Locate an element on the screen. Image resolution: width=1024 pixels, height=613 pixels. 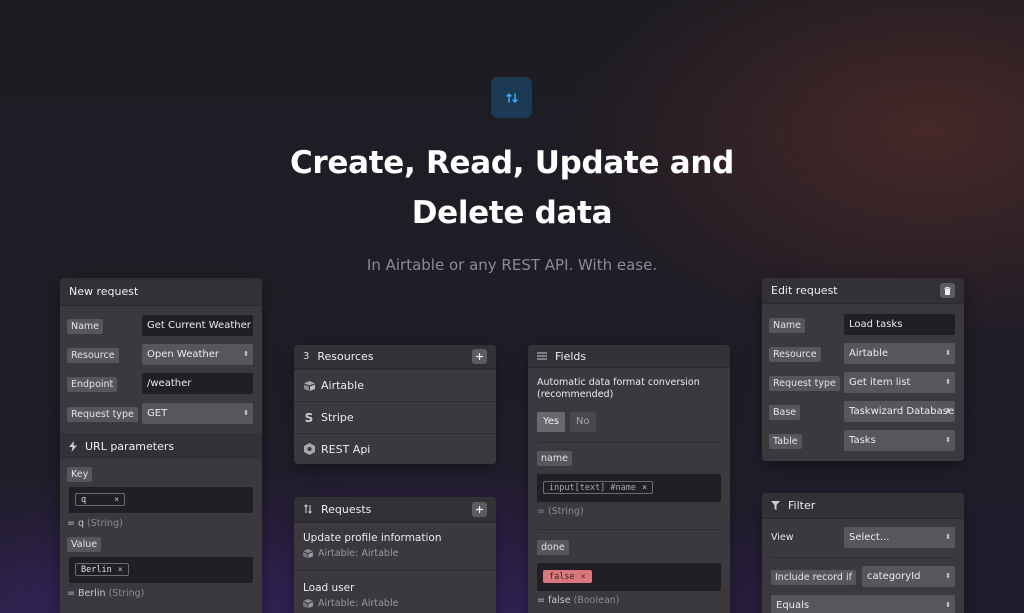
resource-select-value: Open Weather is located at coordinates (183, 354).